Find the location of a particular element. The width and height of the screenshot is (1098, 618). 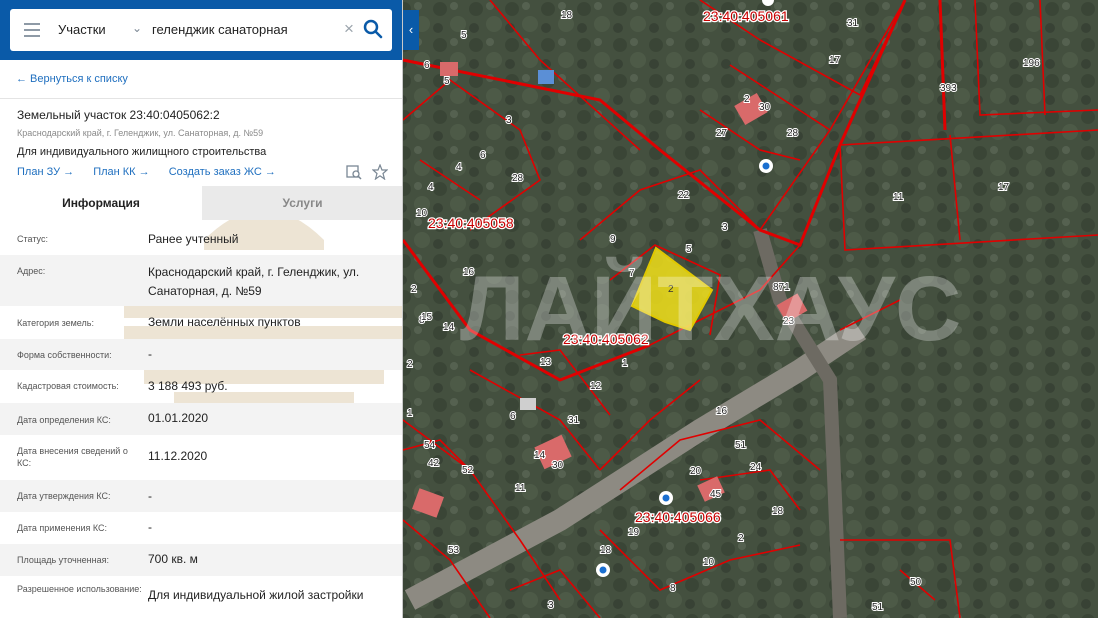

quarter-label: 23:40:405066 is located at coordinates (678, 517).